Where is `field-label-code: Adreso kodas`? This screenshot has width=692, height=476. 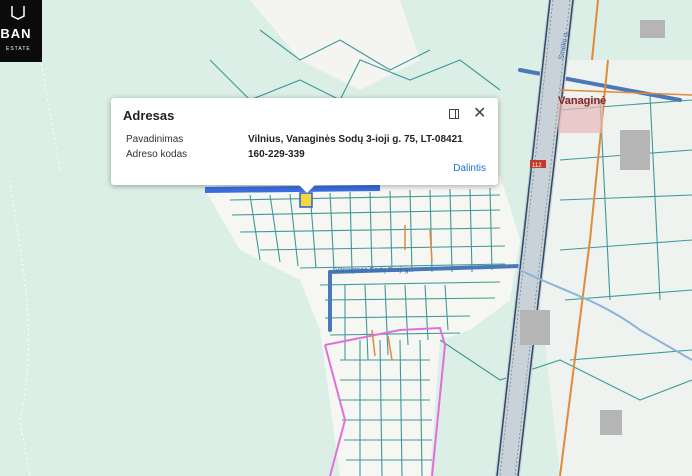
field-label-code: Adreso kodas is located at coordinates (157, 154).